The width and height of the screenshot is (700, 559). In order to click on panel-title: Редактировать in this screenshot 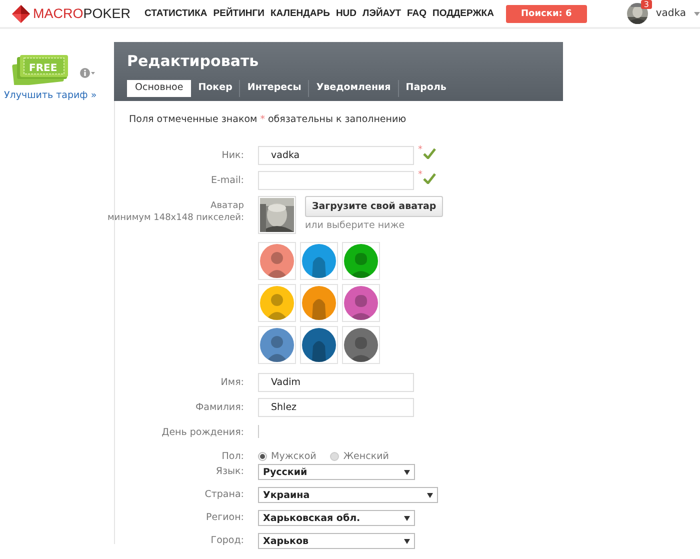, I will do `click(193, 61)`.